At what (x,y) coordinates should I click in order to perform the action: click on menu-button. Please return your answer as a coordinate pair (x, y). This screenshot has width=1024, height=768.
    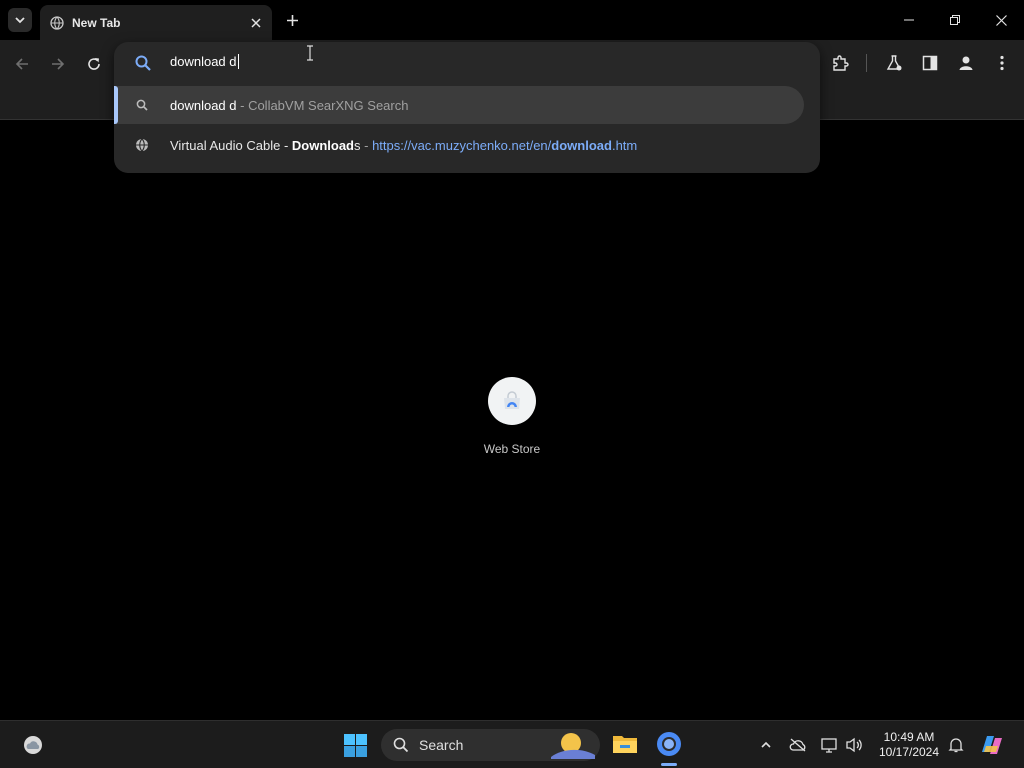
    Looking at the image, I should click on (1002, 63).